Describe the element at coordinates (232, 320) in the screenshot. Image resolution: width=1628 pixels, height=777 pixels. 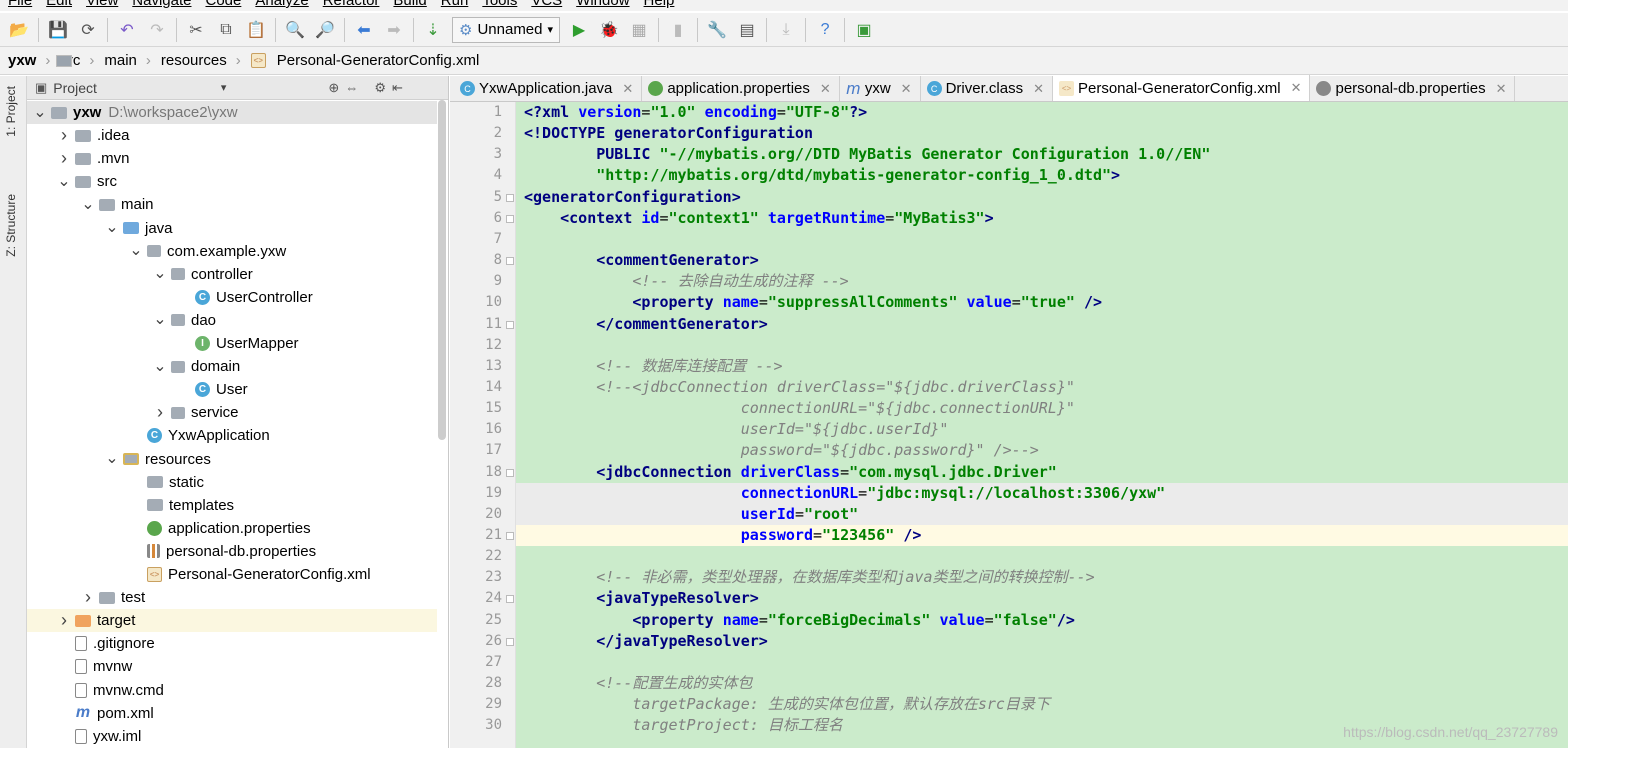
I see `tree-item: ⌄ dao` at that location.